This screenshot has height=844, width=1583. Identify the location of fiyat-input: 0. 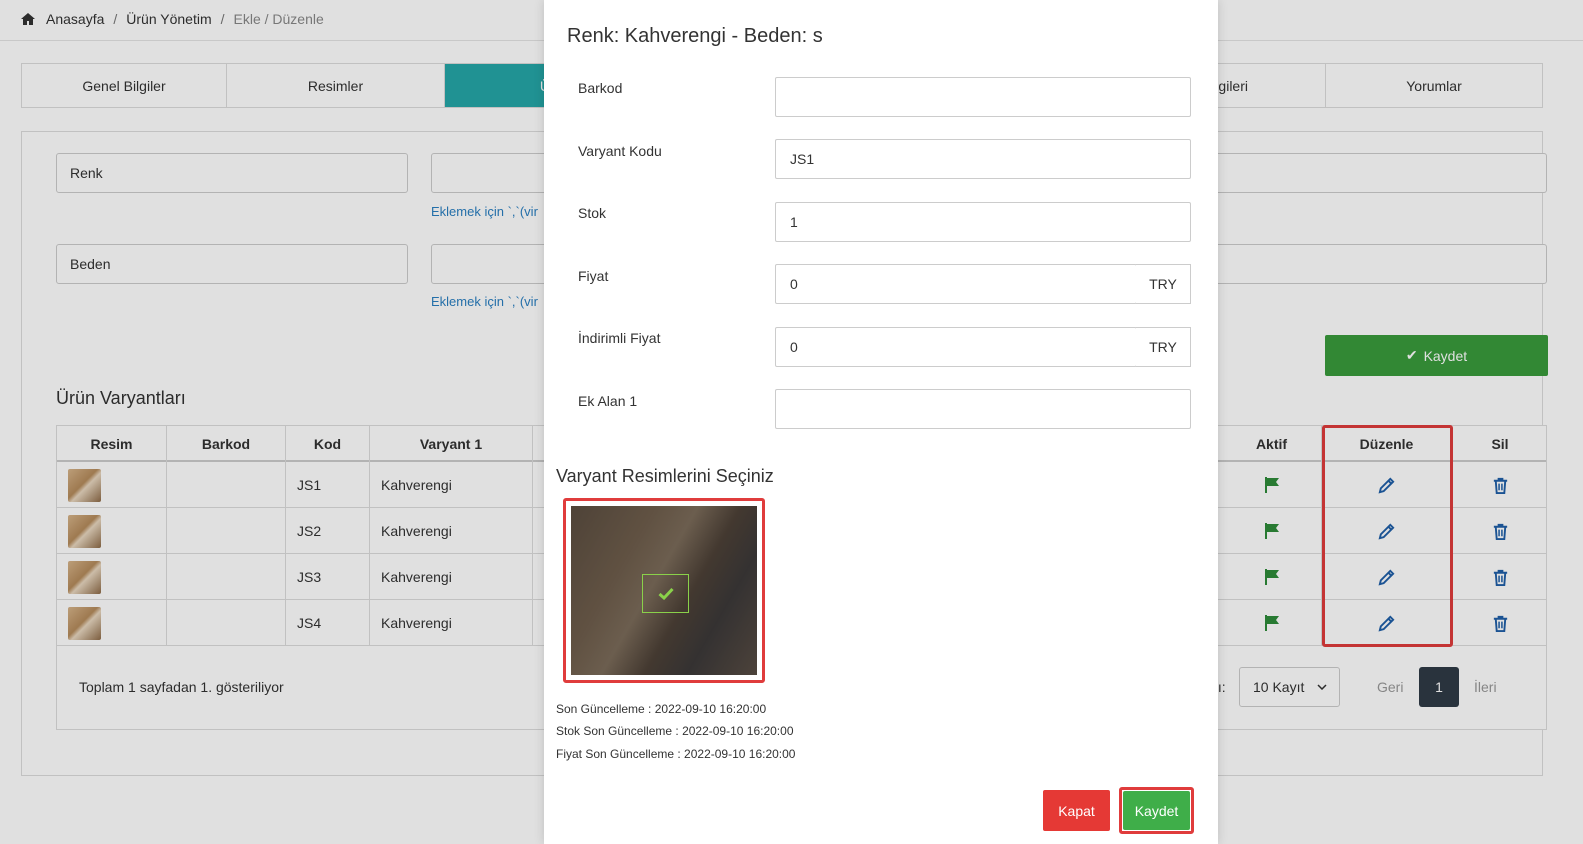
(956, 284).